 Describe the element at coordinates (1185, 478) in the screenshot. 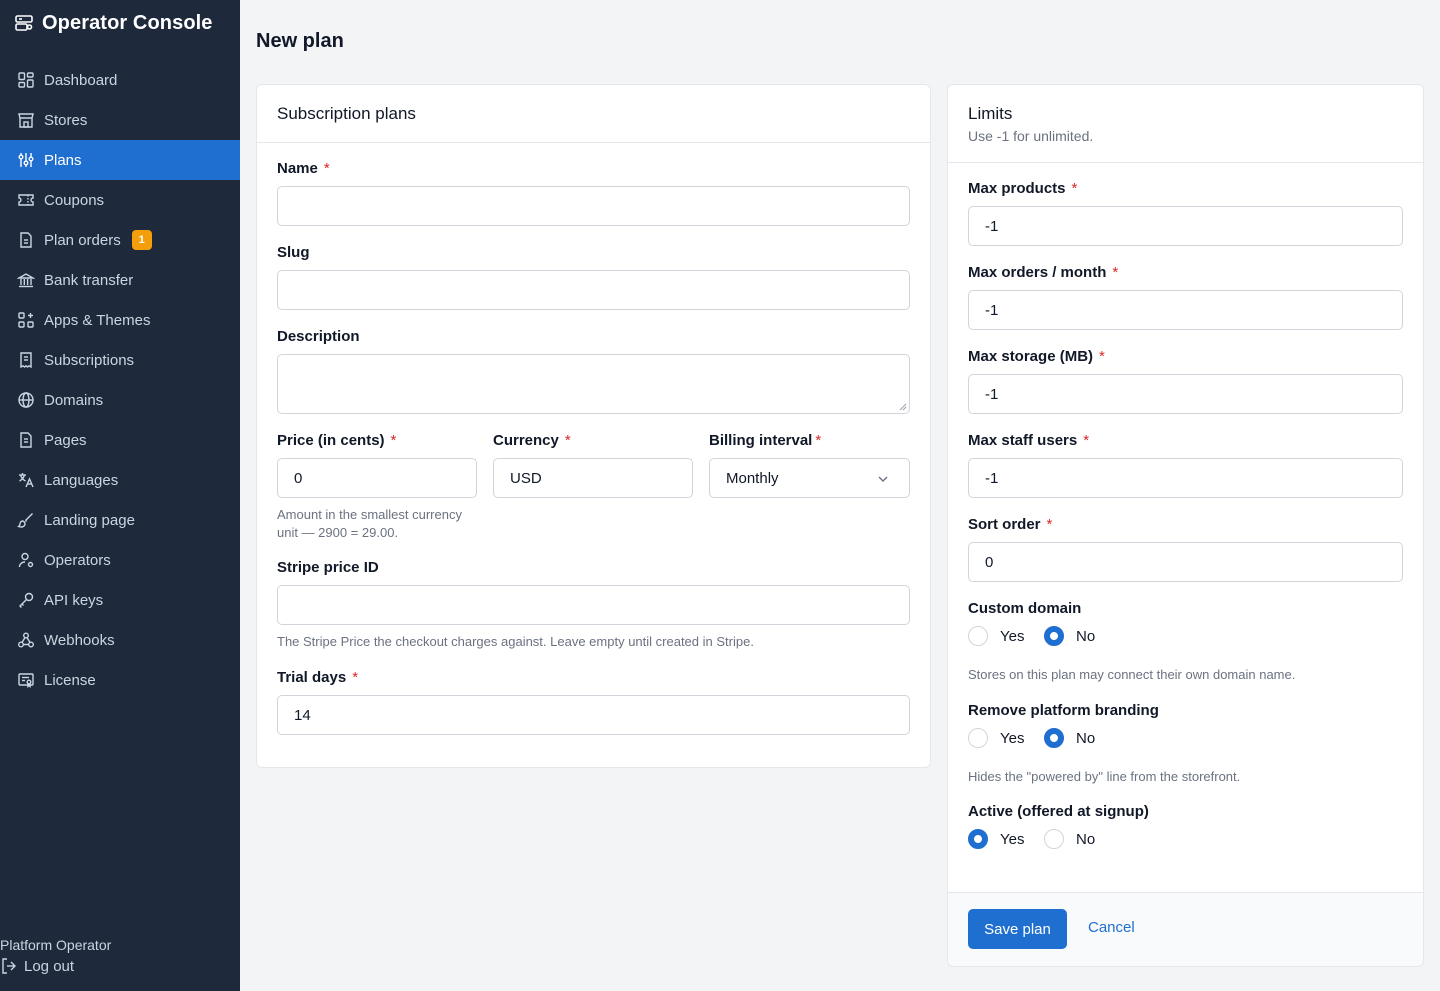

I see `max-staff-input: -1` at that location.